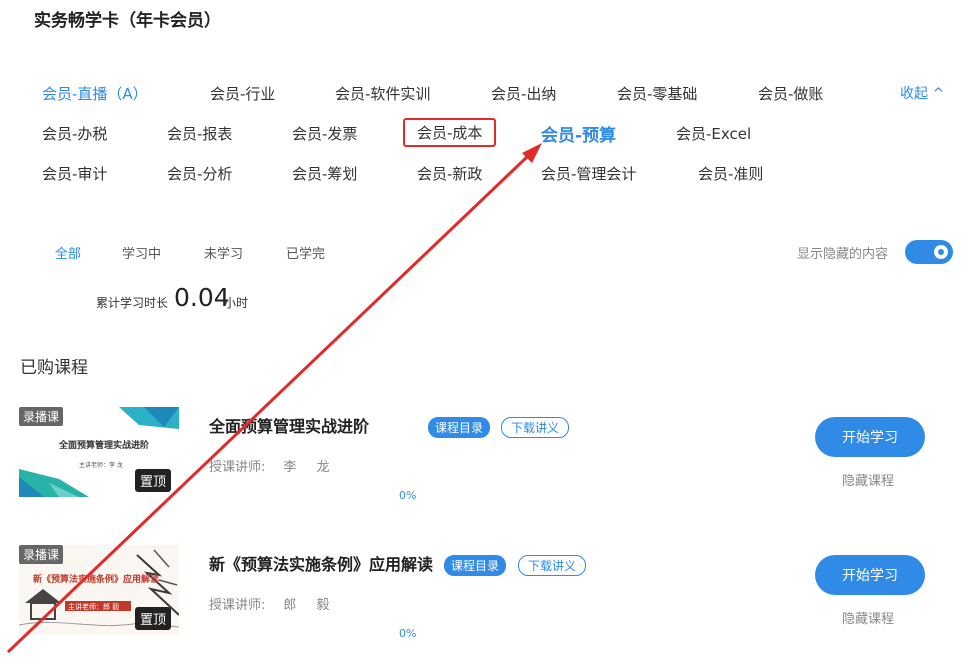  What do you see at coordinates (324, 133) in the screenshot?
I see `category-invoice: 会员-发票` at bounding box center [324, 133].